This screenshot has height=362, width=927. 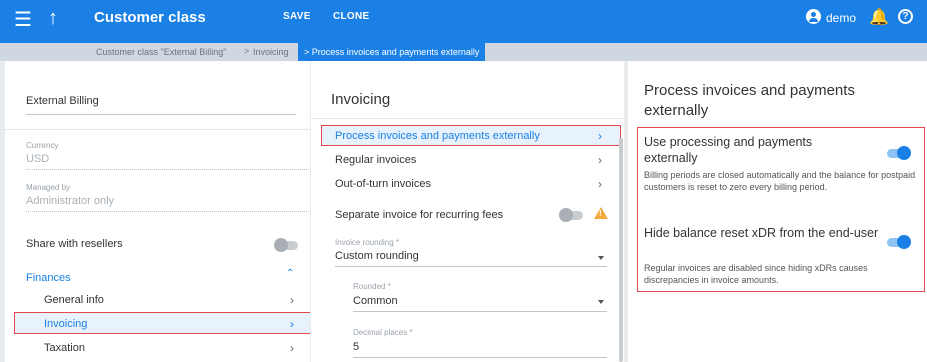 I want to click on separate-invoice-toggle, so click(x=571, y=215).